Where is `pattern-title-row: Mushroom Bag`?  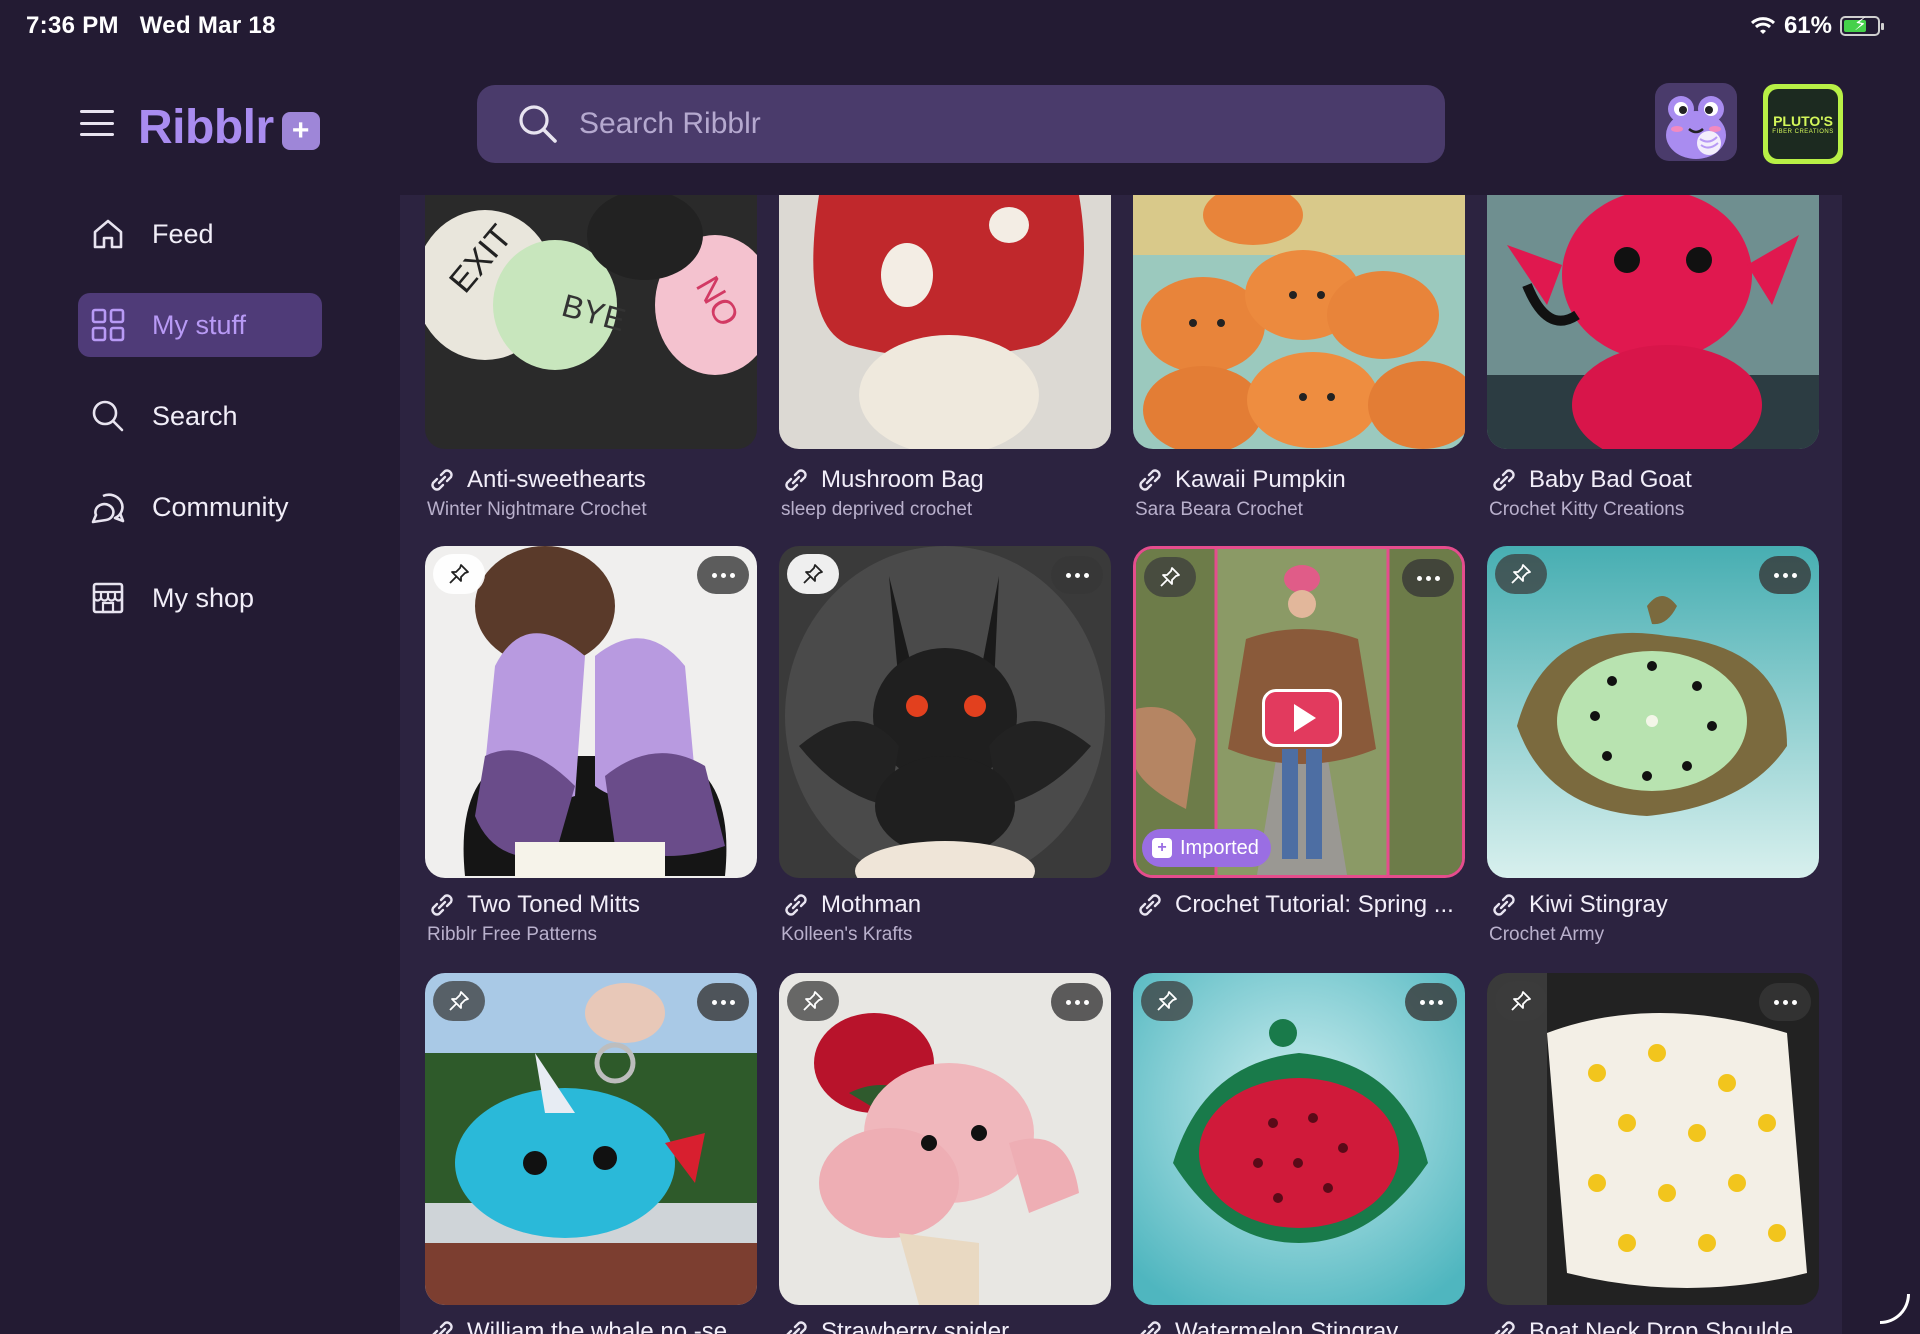
pattern-title-row: Mushroom Bag is located at coordinates (946, 480).